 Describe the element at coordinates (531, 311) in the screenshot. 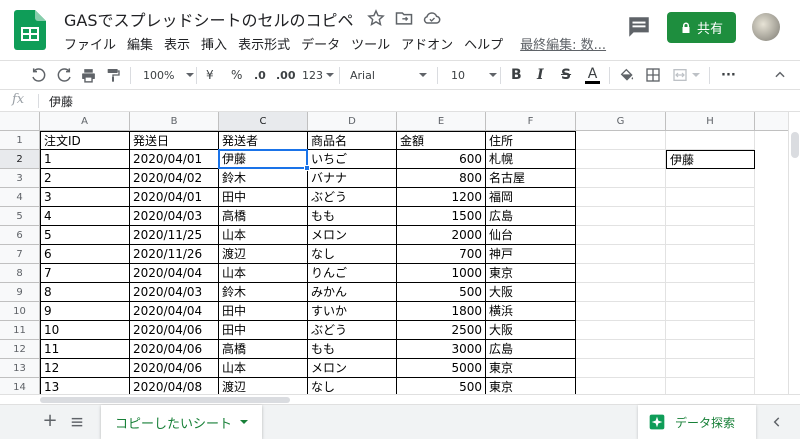

I see `cell-f10: 横浜` at that location.